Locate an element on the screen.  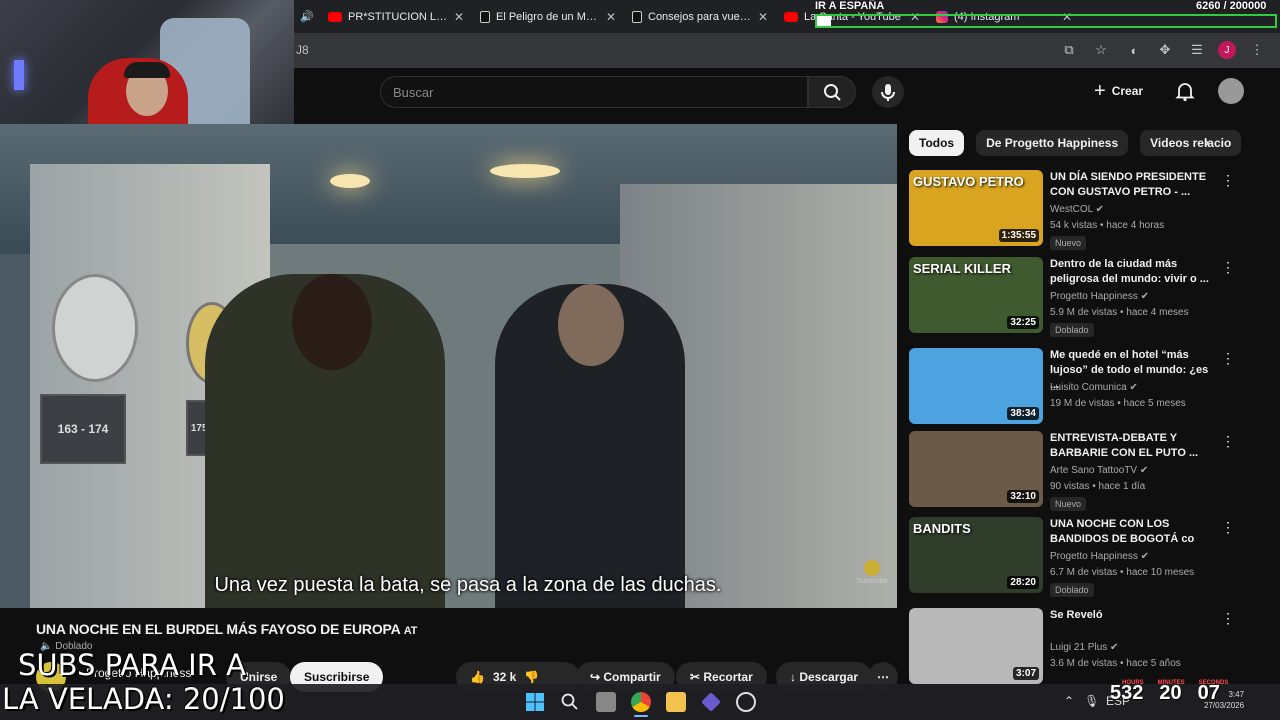
profile-avatar: J is located at coordinates (1227, 50).